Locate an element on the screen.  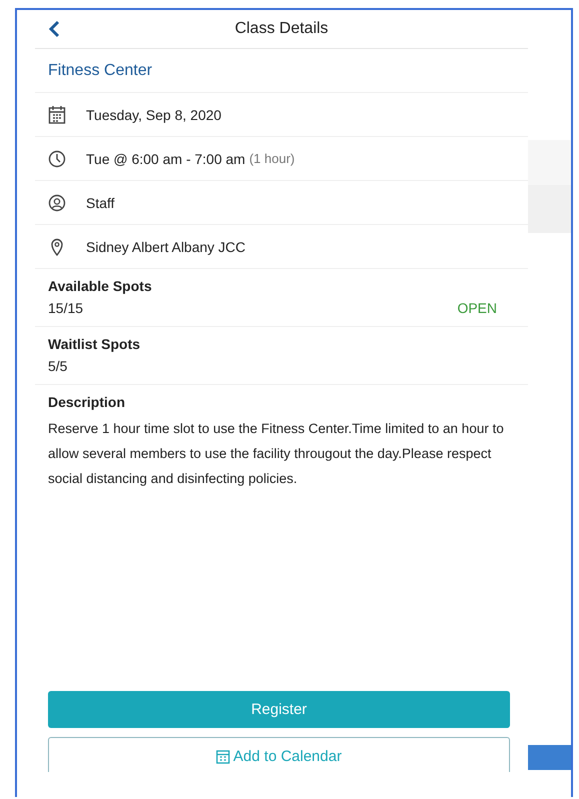
info-text: Staff is located at coordinates (100, 202).